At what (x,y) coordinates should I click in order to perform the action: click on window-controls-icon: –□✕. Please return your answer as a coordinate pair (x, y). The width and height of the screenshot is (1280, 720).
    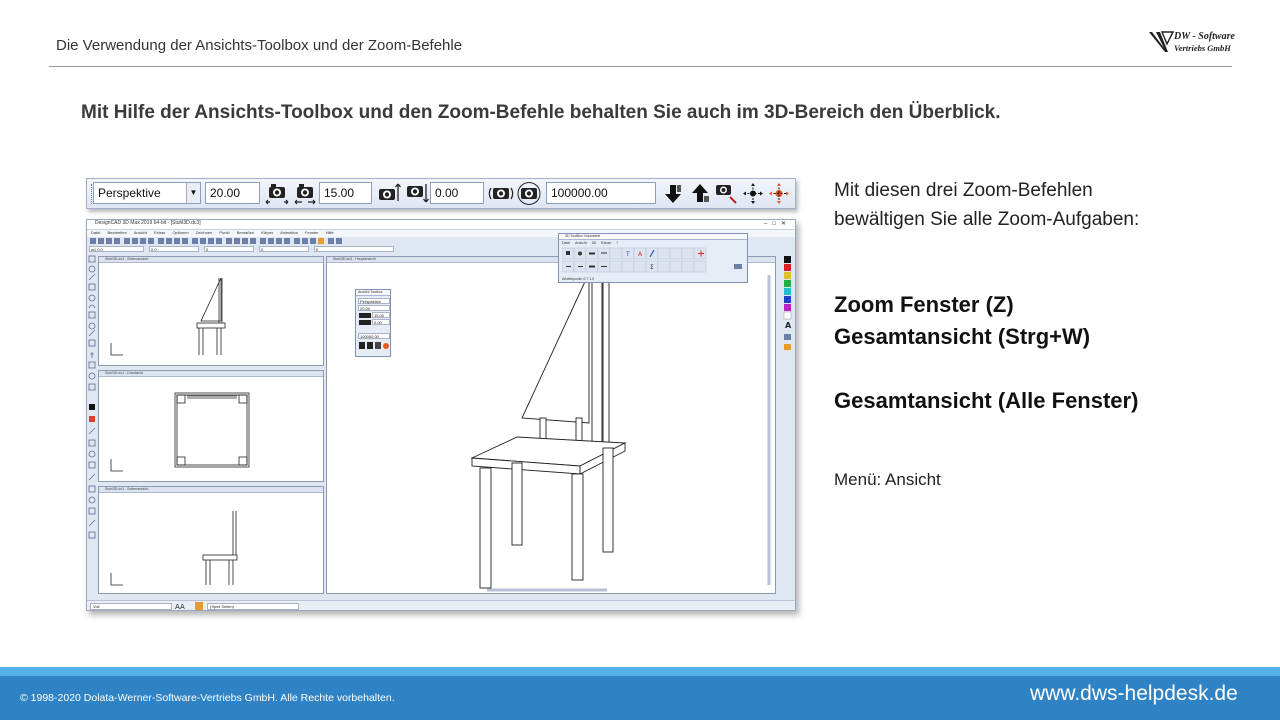
    Looking at the image, I should click on (777, 223).